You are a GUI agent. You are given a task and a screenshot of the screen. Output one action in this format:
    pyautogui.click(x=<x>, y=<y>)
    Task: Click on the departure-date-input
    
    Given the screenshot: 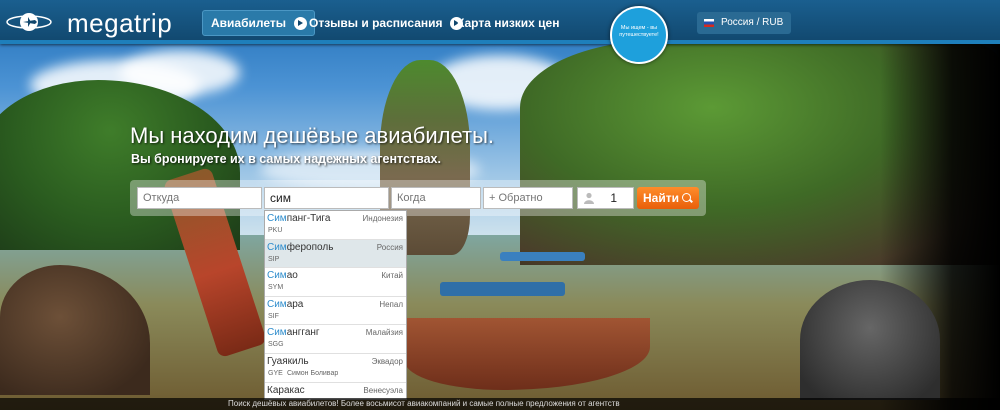 What is the action you would take?
    pyautogui.click(x=436, y=198)
    